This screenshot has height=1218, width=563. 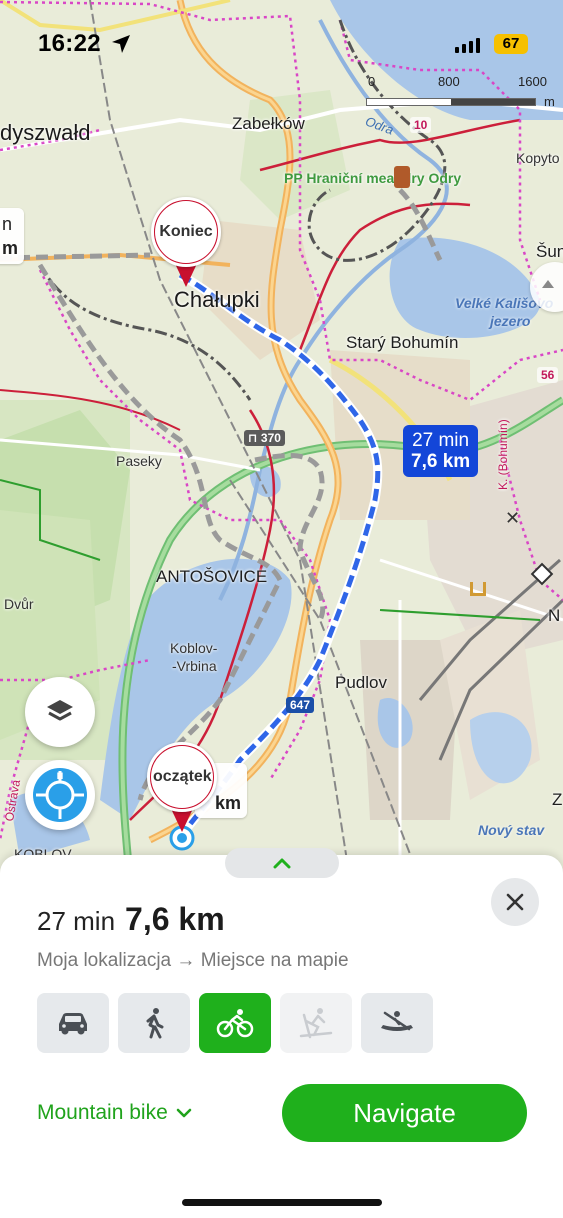 I want to click on place-label-koblov-vrbina-1: Koblov-, so click(x=194, y=648).